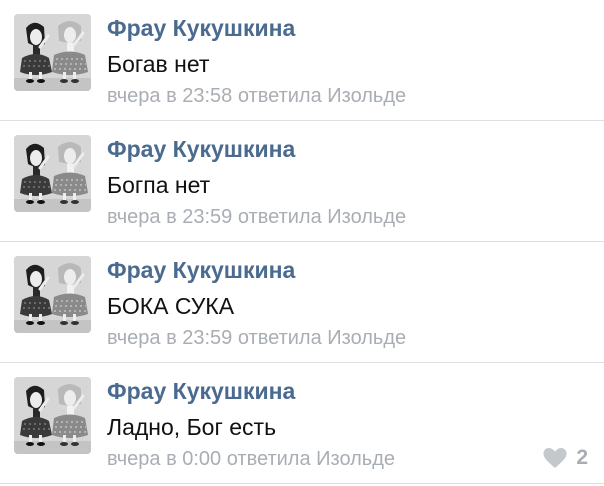 The image size is (604, 486). What do you see at coordinates (555, 458) in the screenshot?
I see `heart-icon` at bounding box center [555, 458].